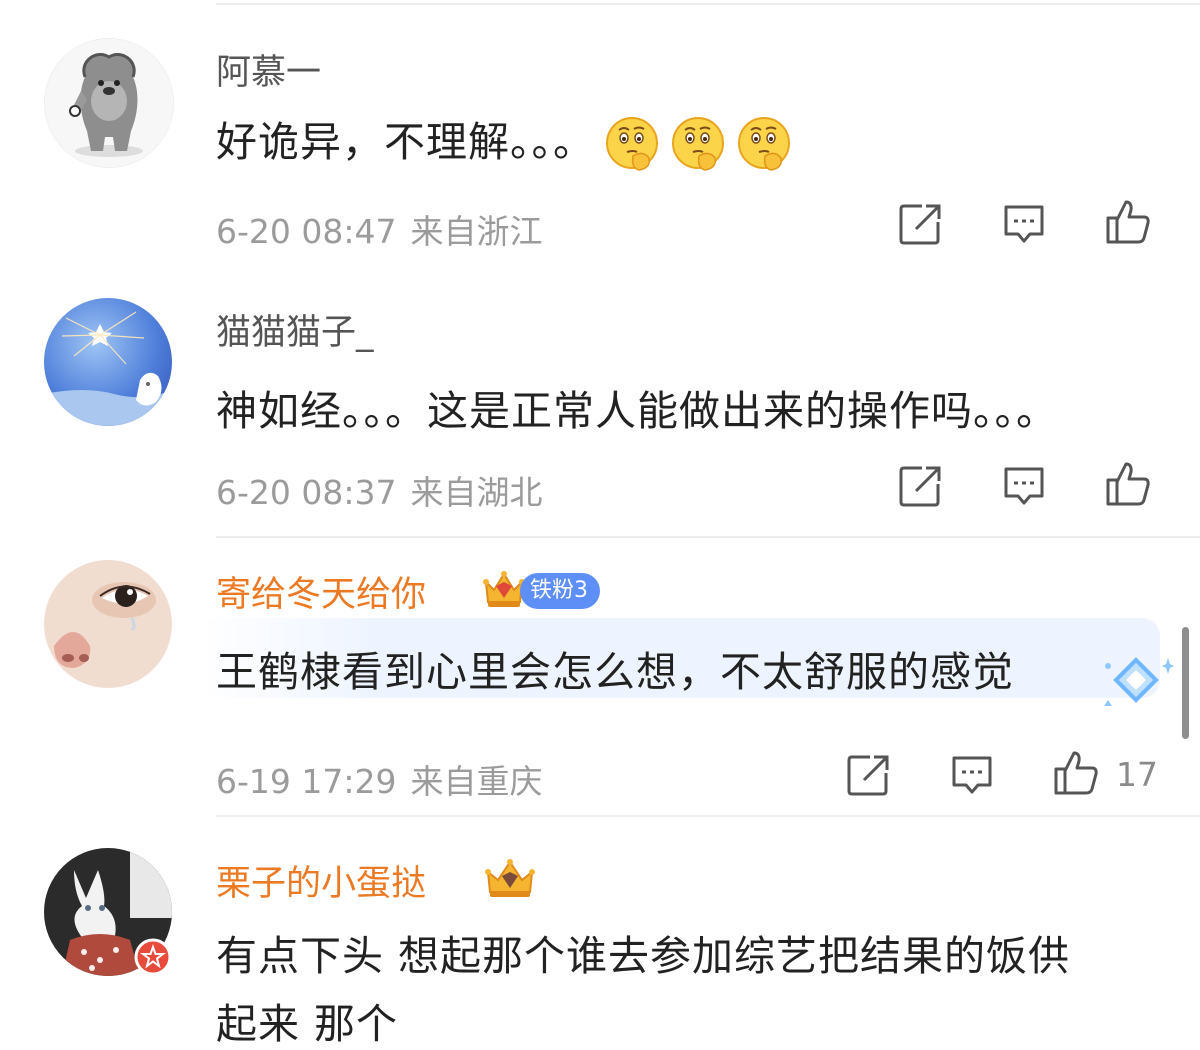 This screenshot has height=1050, width=1200. I want to click on comment-text: 好诡异，不理解。。。, so click(504, 141).